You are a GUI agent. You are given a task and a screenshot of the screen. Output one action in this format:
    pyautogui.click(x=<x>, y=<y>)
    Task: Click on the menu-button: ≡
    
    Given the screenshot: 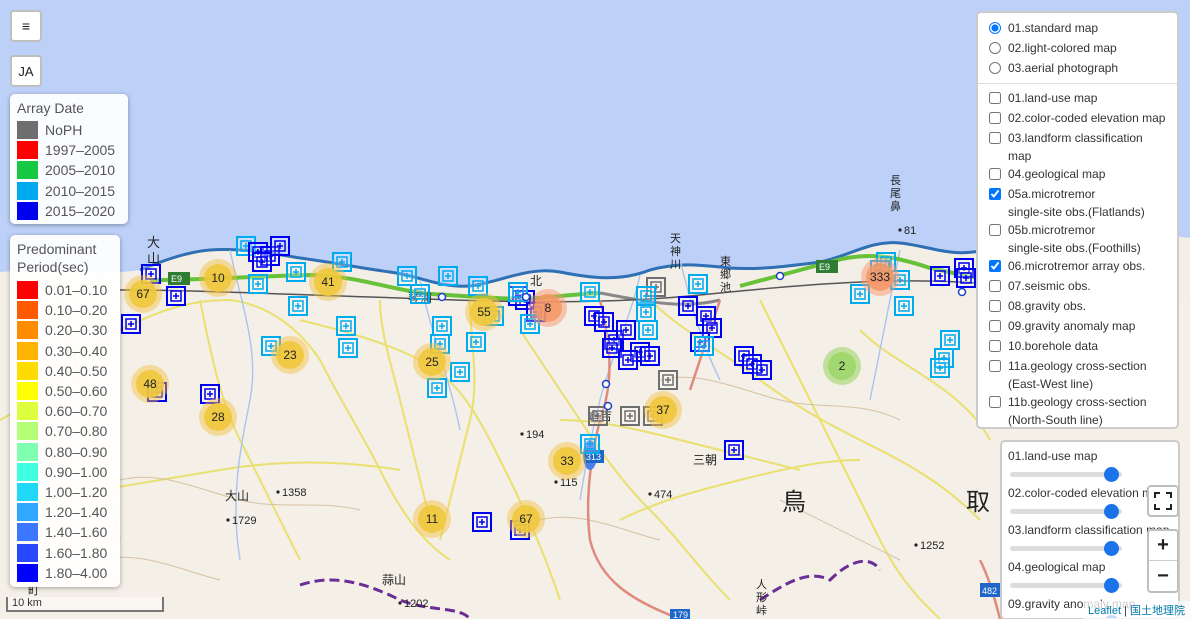 What is the action you would take?
    pyautogui.click(x=26, y=26)
    